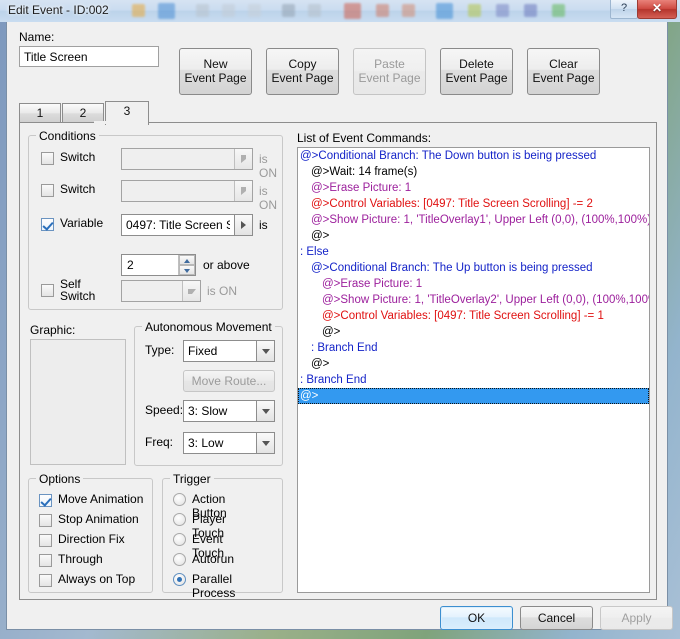 The height and width of the screenshot is (639, 680). I want to click on tab-active-seam, so click(115, 122).